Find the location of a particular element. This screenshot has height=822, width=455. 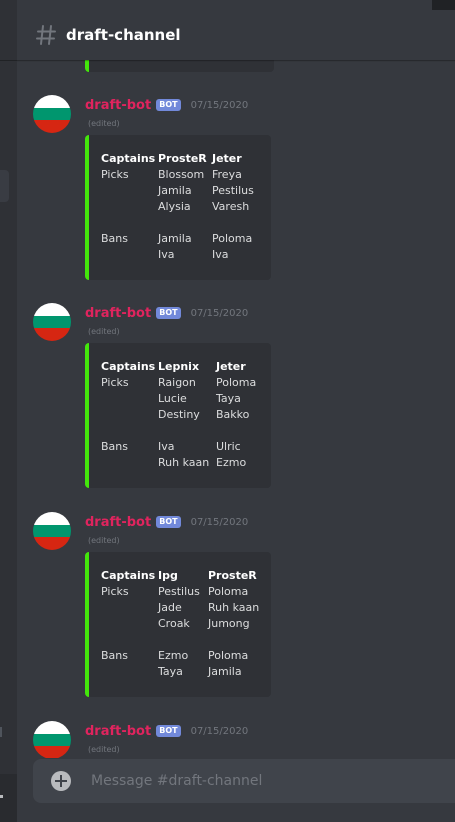

sidebar-dot is located at coordinates (1, 796).